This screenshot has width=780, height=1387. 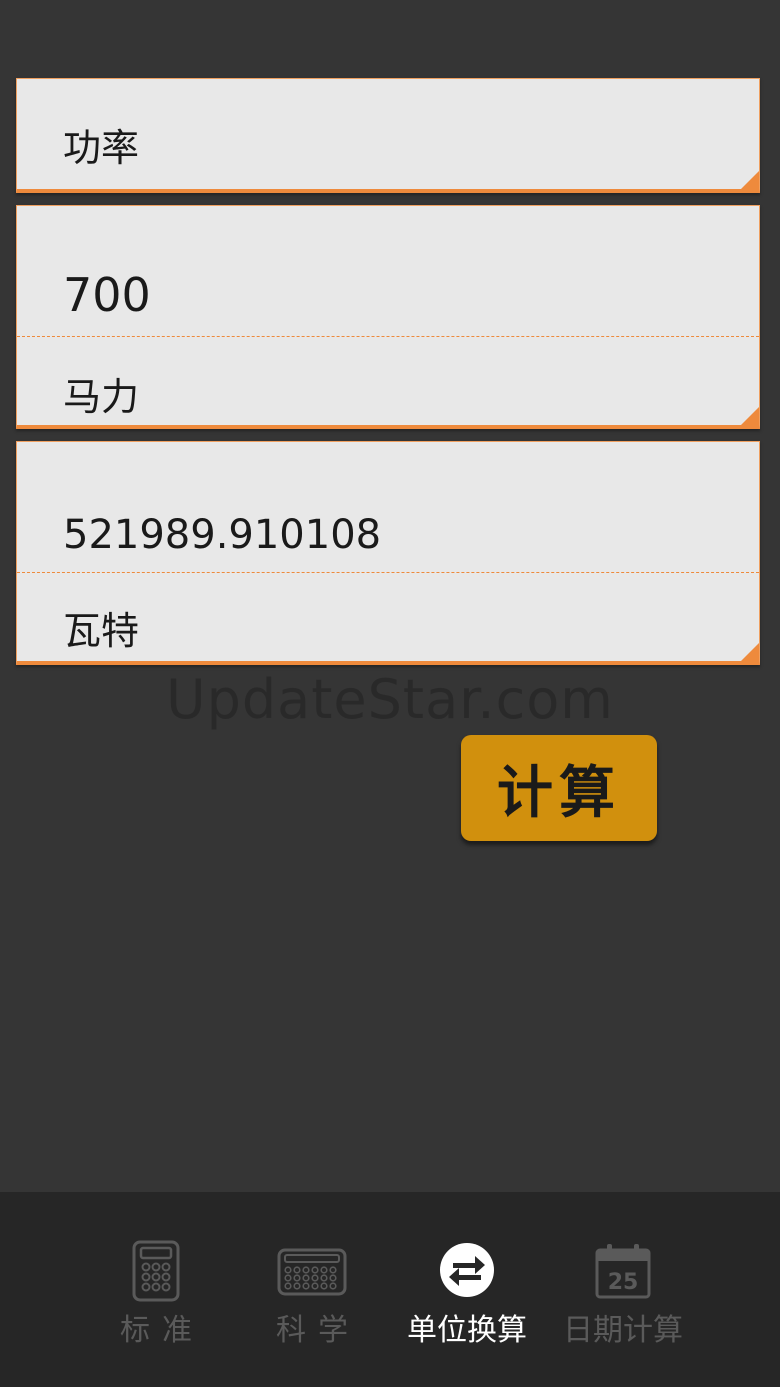 I want to click on tab-standard: 标准, so click(x=156, y=1289).